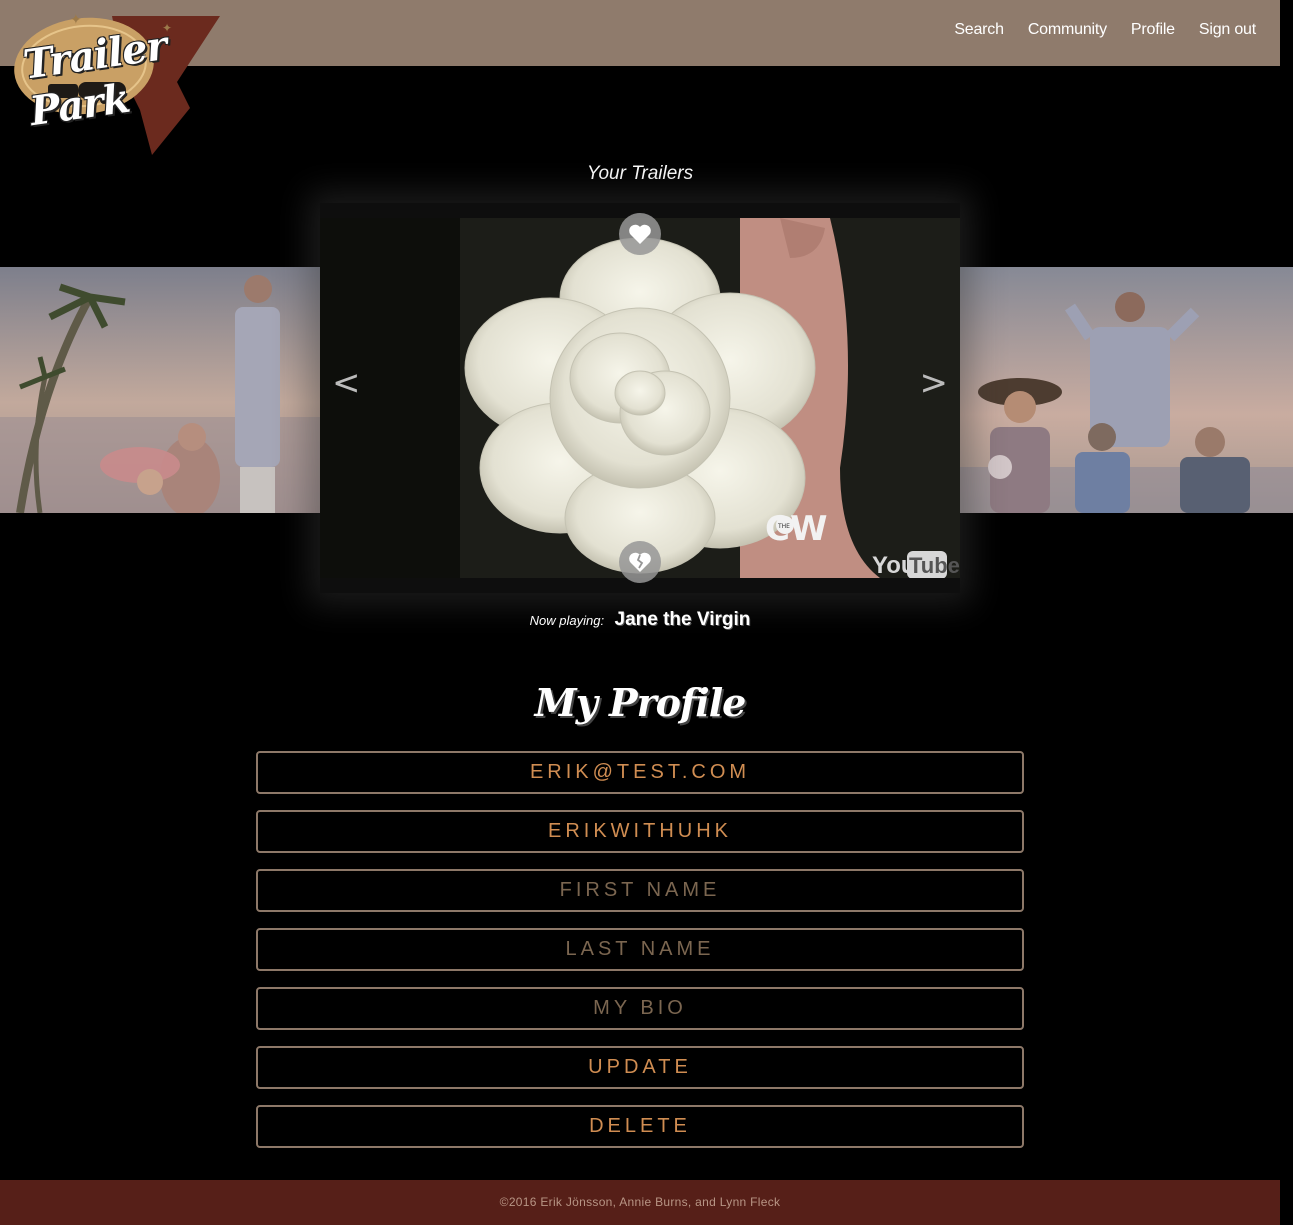 This screenshot has width=1293, height=1225. I want to click on heart-icon, so click(640, 234).